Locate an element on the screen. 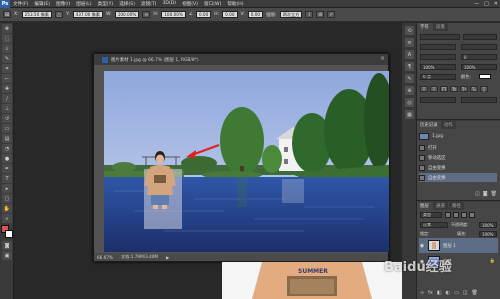 The height and width of the screenshot is (299, 500). menu-select: 选择(S) is located at coordinates (127, 4).